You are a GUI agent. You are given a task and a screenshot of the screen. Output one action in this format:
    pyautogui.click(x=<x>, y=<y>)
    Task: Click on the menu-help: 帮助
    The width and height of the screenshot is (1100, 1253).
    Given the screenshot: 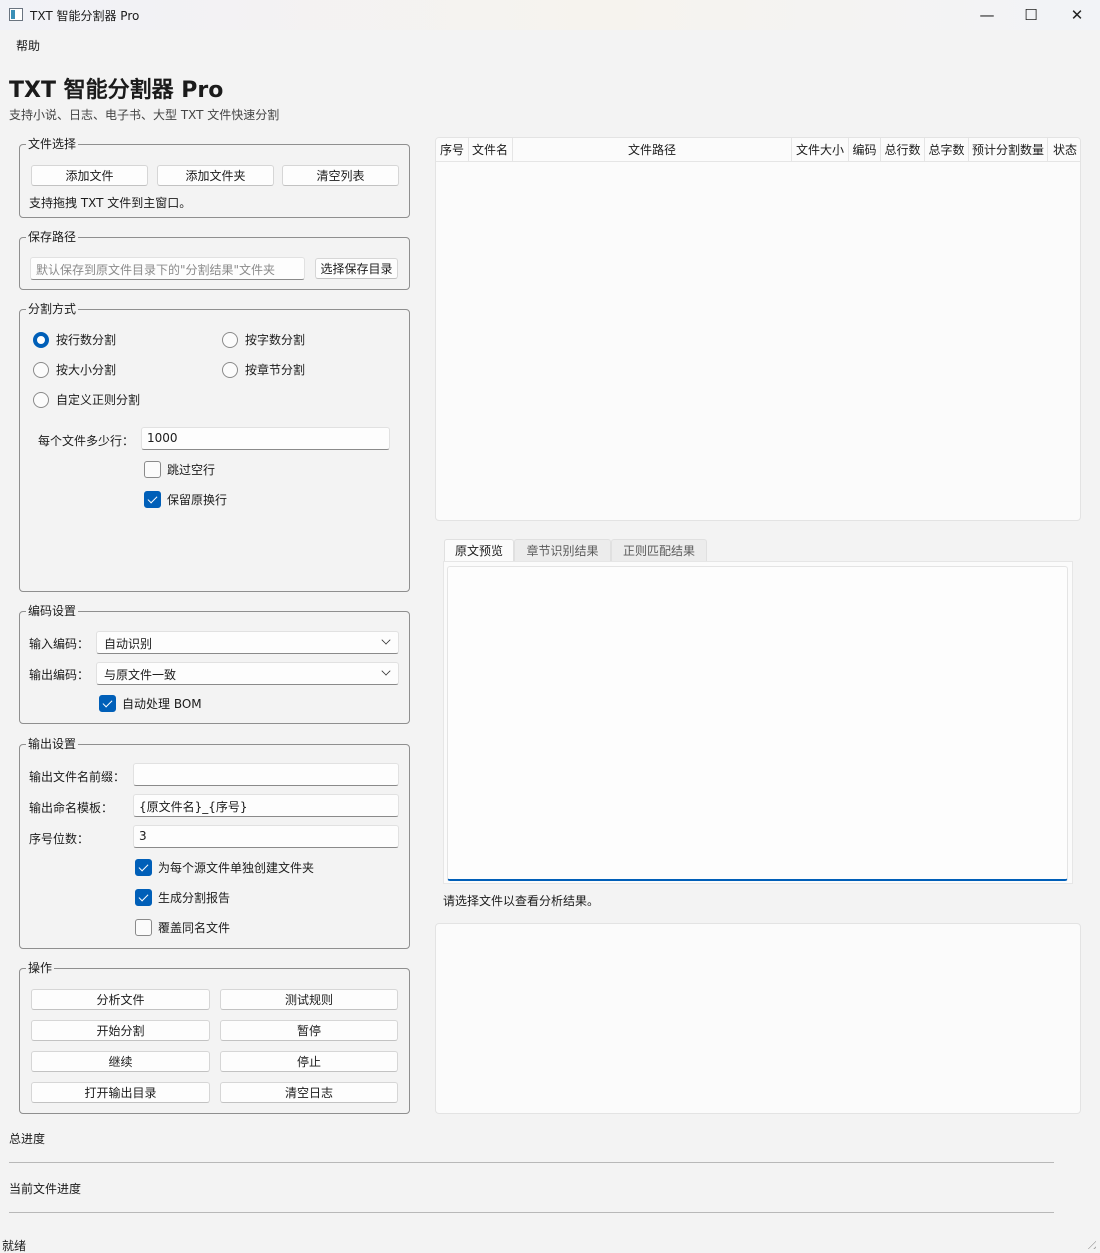 What is the action you would take?
    pyautogui.click(x=28, y=45)
    